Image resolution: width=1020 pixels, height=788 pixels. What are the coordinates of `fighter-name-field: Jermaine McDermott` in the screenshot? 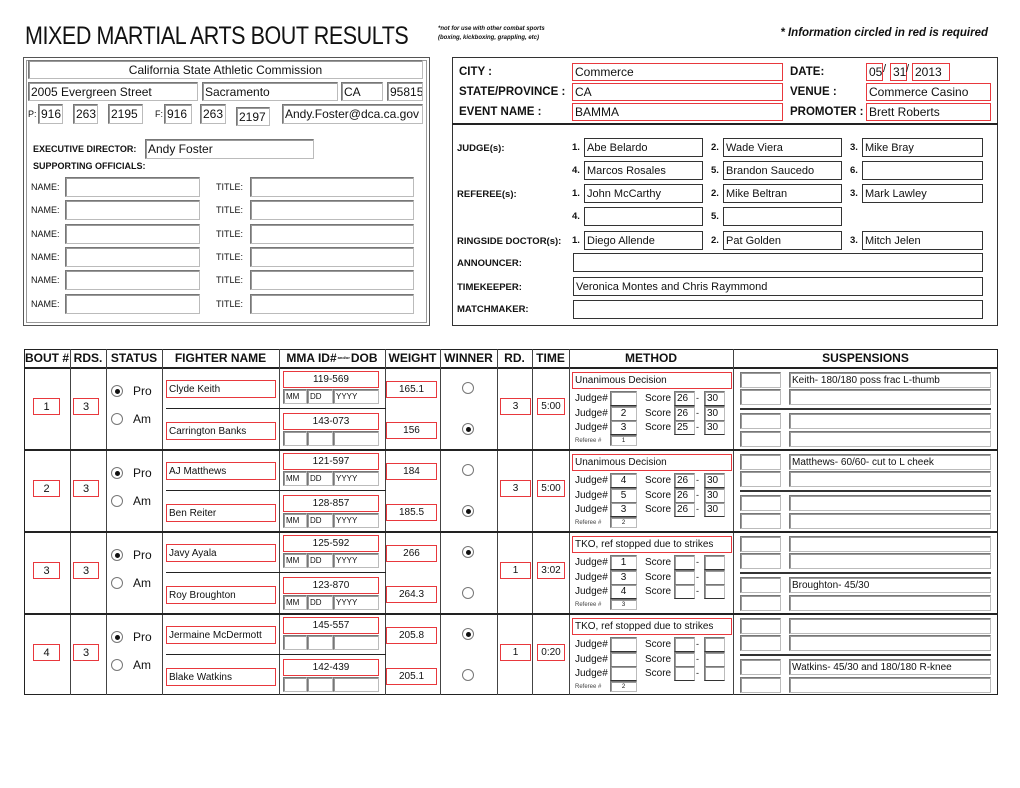 It's located at (221, 635).